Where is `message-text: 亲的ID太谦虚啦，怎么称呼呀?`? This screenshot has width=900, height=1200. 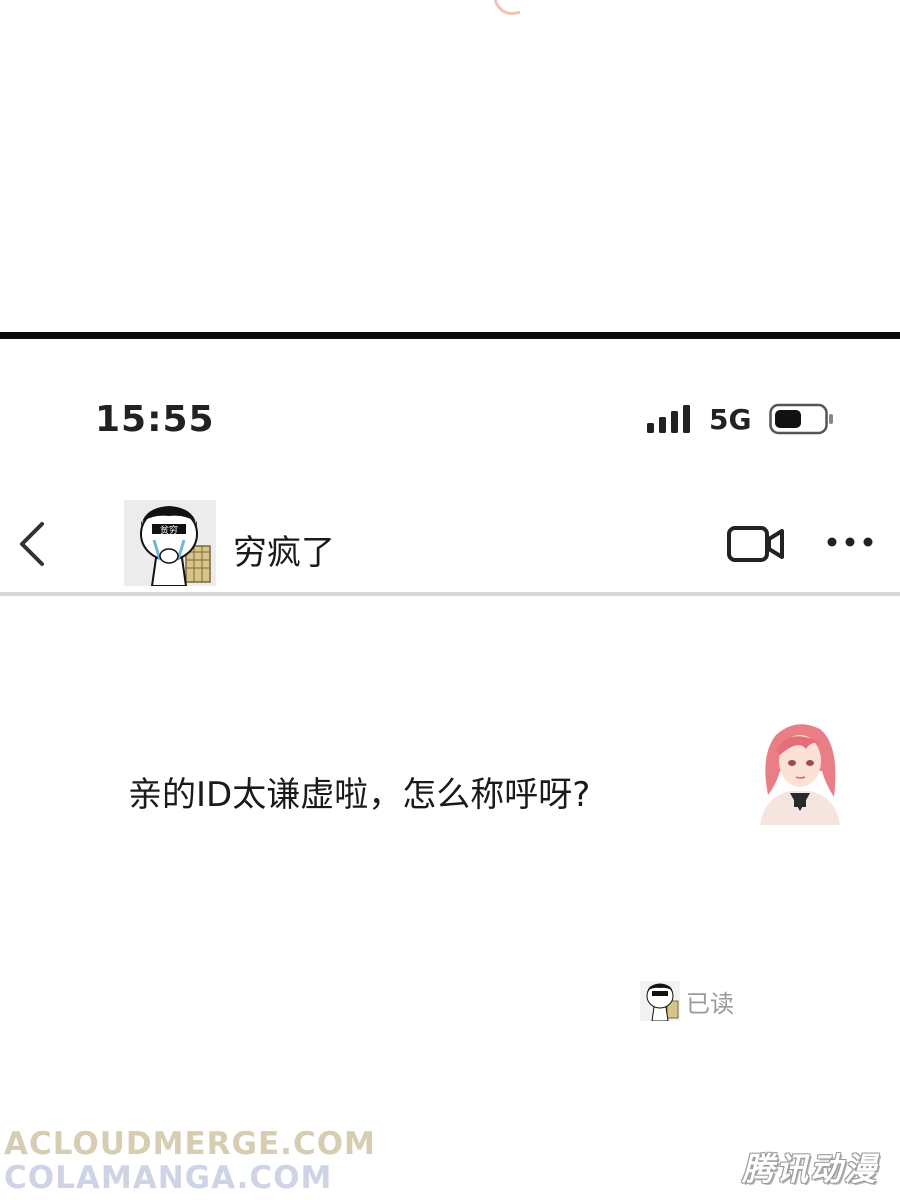 message-text: 亲的ID太谦虚啦，怎么称呼呀? is located at coordinates (359, 795).